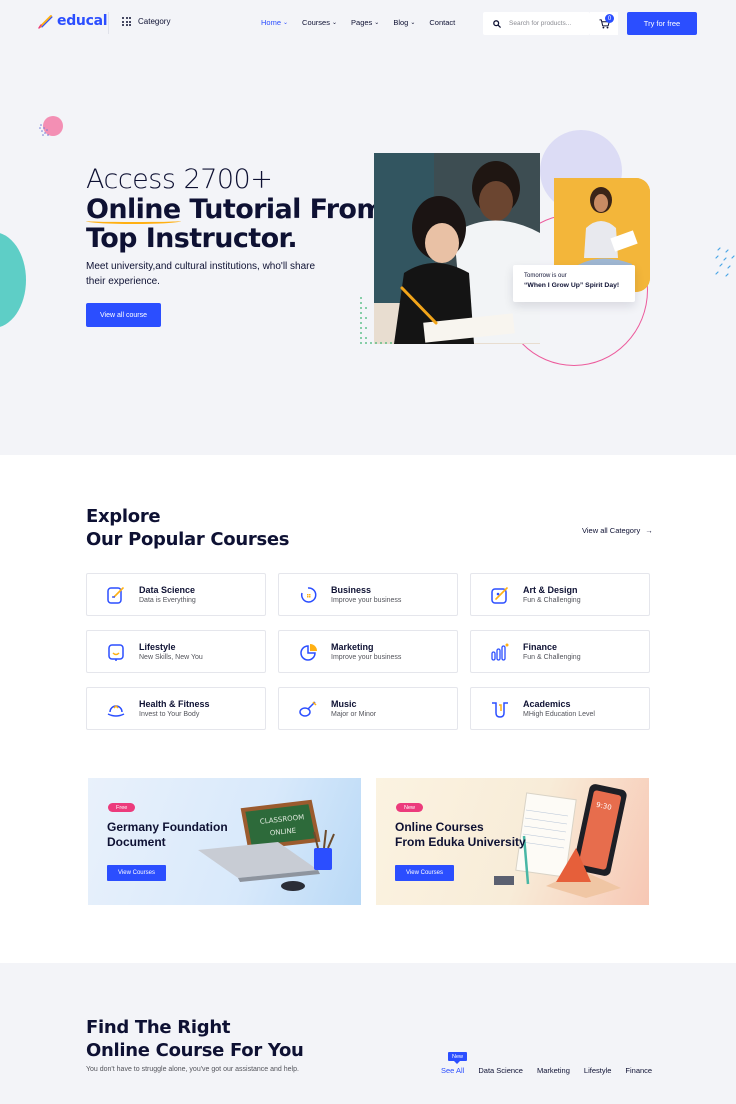 The image size is (736, 1104). I want to click on nav-home: Home ⌄, so click(274, 22).